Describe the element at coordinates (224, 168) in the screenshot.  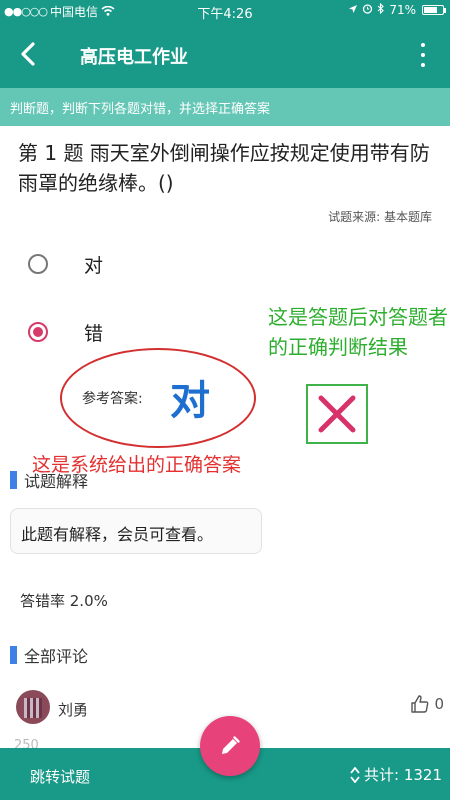
I see `question-text: 第 1 题 雨天室外倒闸操作应按规定使用带有防雨罩的绝缘棒。()` at that location.